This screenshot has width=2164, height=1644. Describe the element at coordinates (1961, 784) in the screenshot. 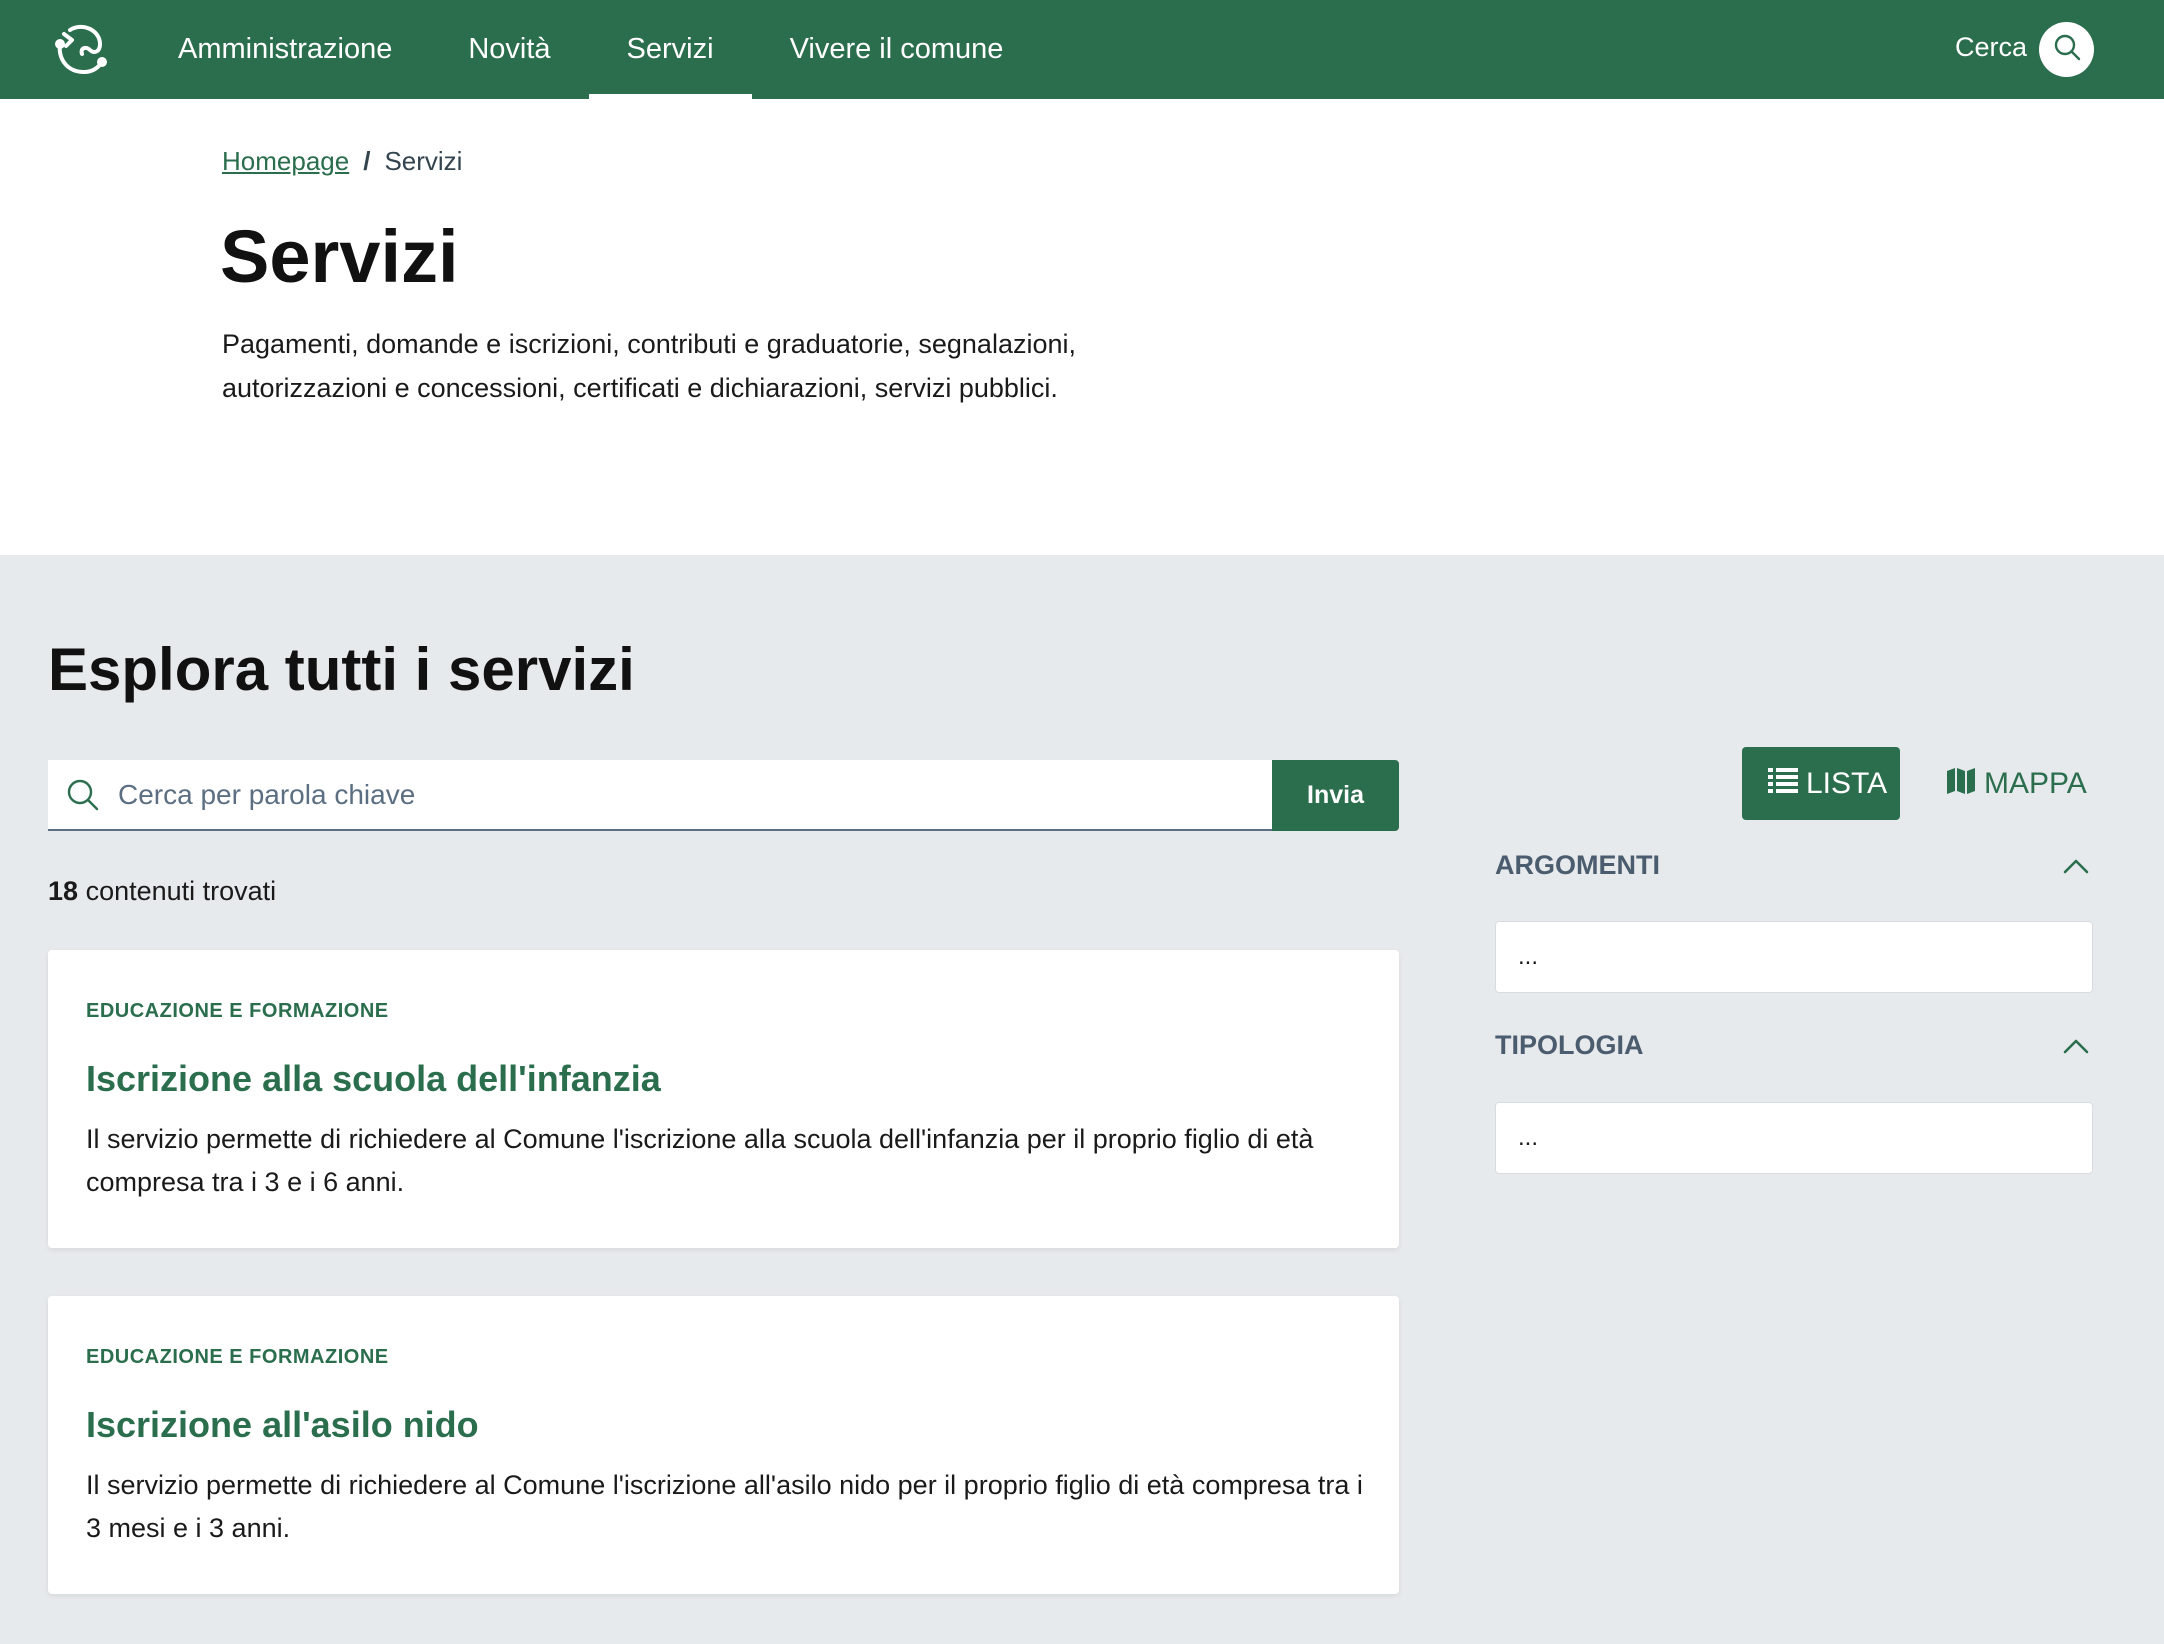

I see `map-icon` at that location.